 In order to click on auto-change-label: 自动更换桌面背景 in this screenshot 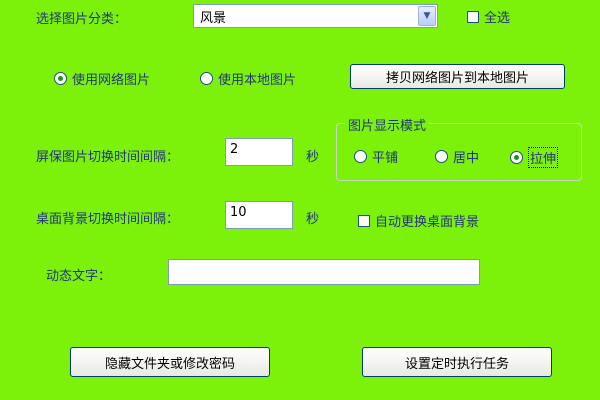, I will do `click(427, 222)`.